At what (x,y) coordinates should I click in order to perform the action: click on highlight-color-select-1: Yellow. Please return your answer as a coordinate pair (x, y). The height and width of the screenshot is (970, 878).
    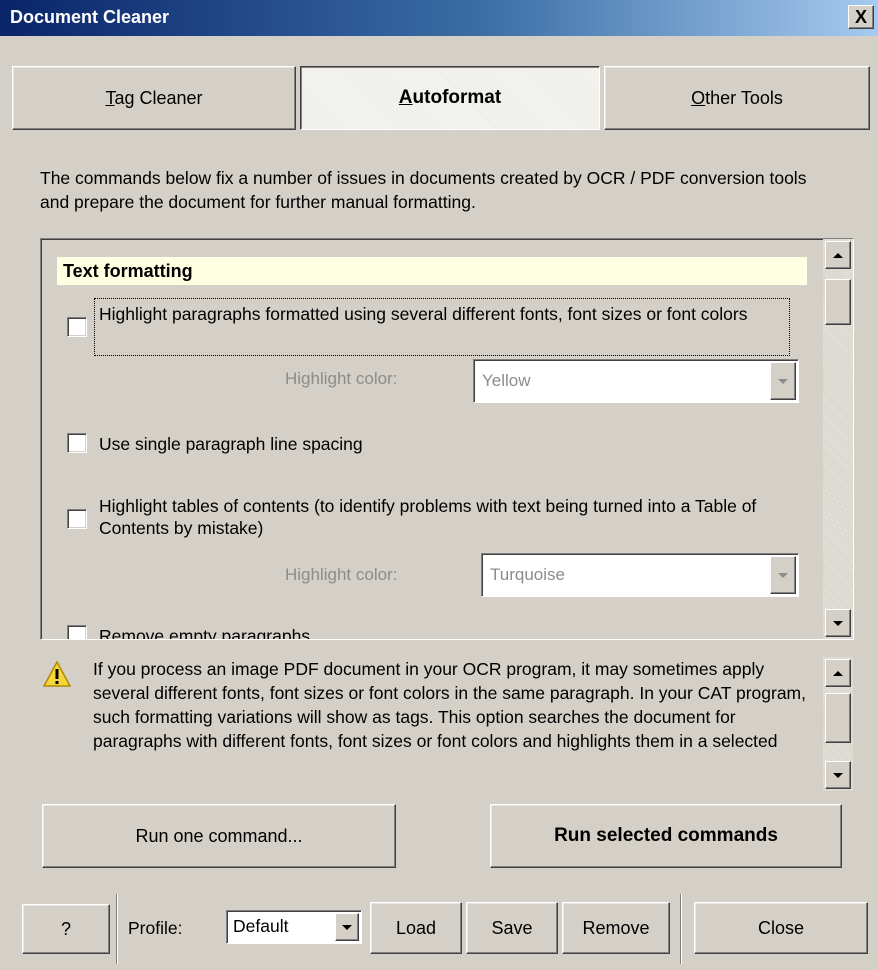
    Looking at the image, I should click on (636, 381).